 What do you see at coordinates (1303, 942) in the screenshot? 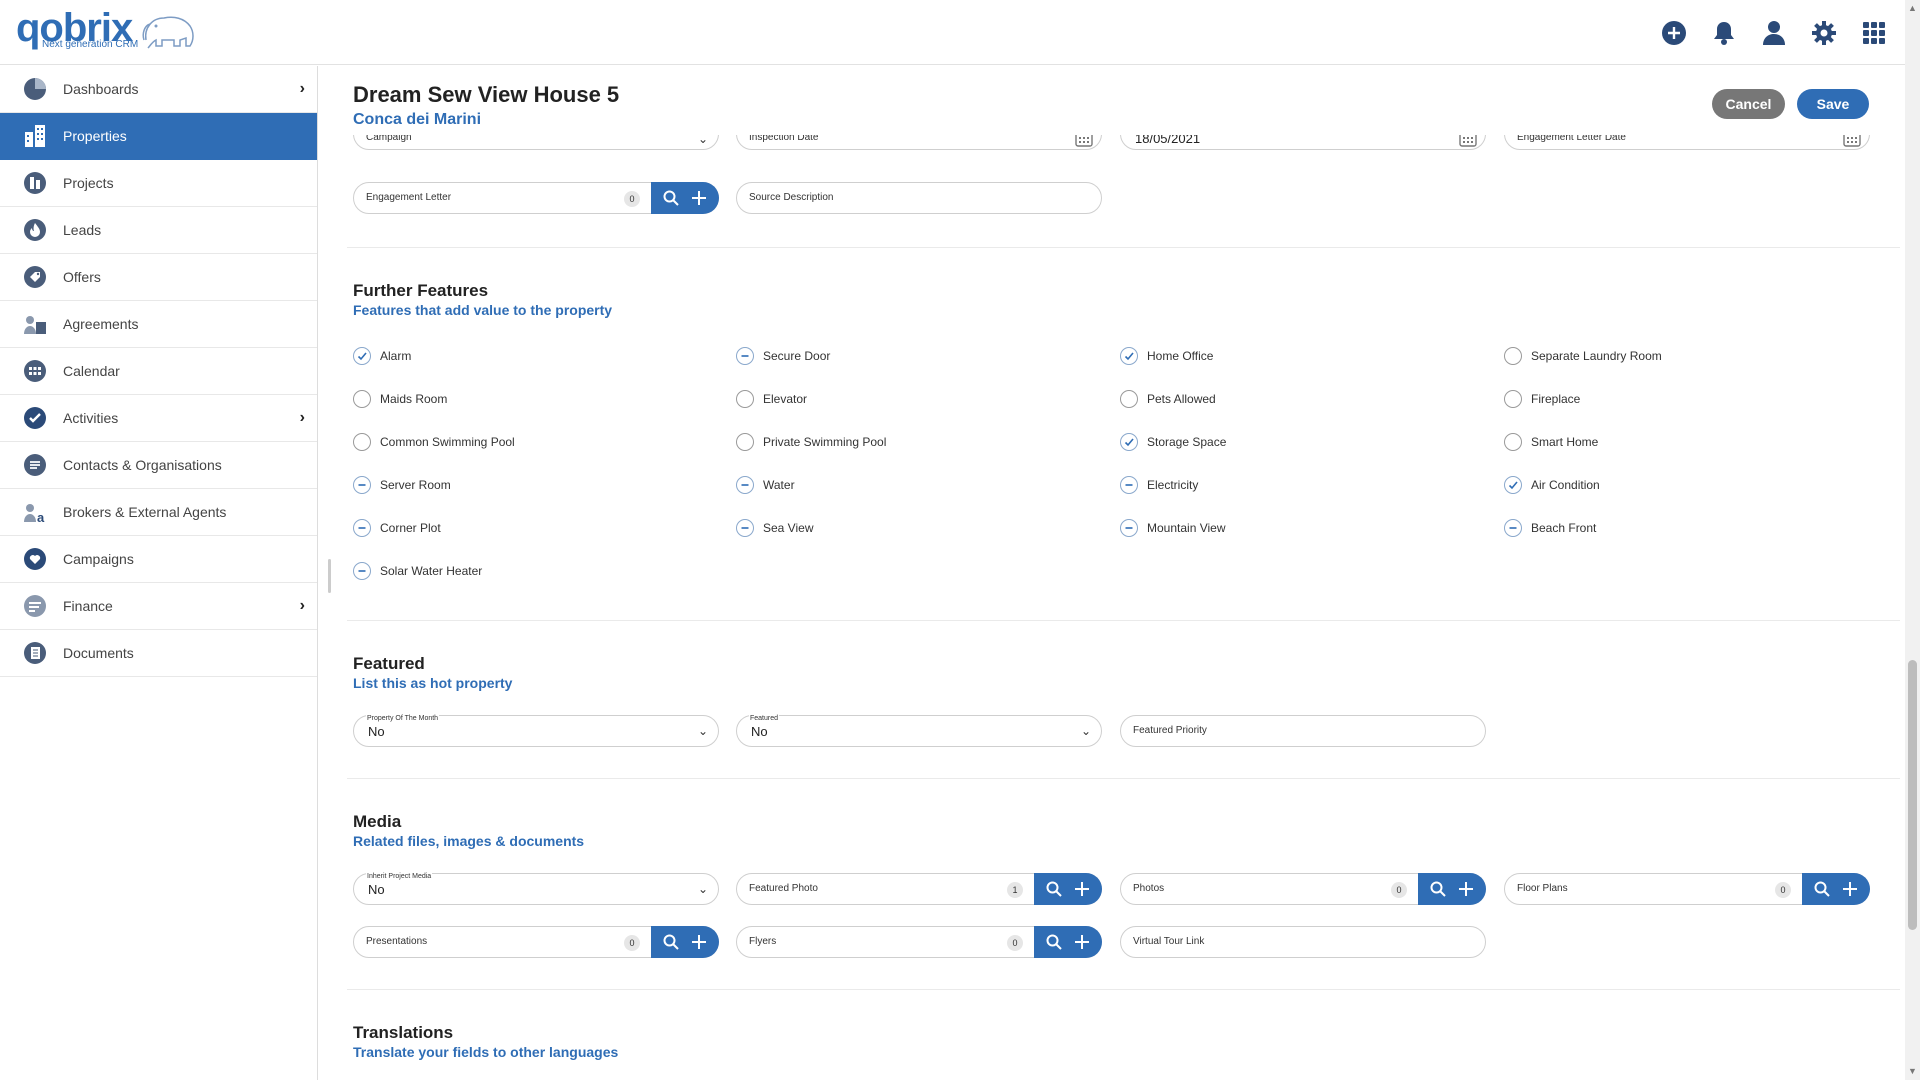
I see `virtual-tour-link-field: Virtual Tour Link` at bounding box center [1303, 942].